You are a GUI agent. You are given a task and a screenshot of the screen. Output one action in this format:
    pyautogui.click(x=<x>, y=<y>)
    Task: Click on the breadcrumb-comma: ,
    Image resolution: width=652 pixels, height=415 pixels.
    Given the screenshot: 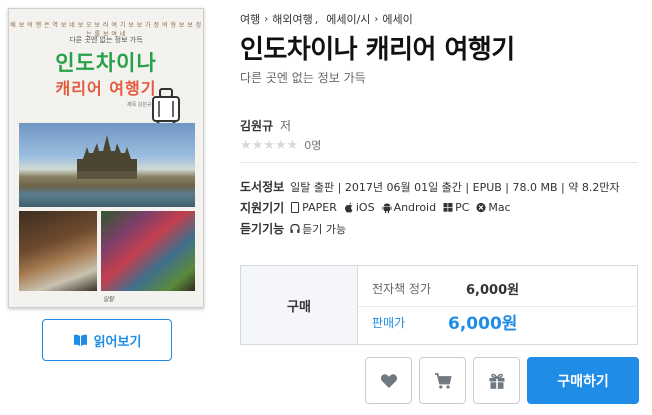 What is the action you would take?
    pyautogui.click(x=316, y=19)
    